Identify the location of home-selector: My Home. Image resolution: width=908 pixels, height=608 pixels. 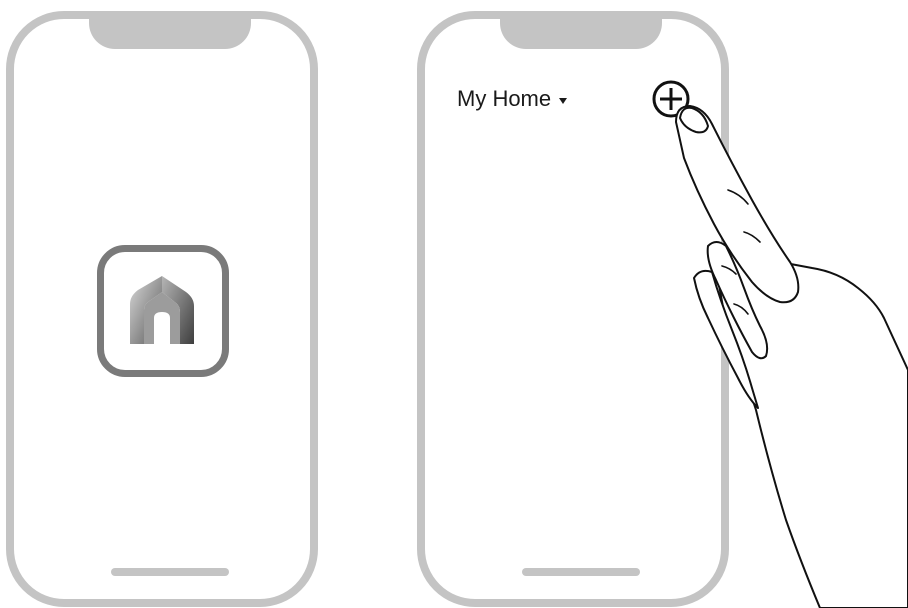
(512, 99).